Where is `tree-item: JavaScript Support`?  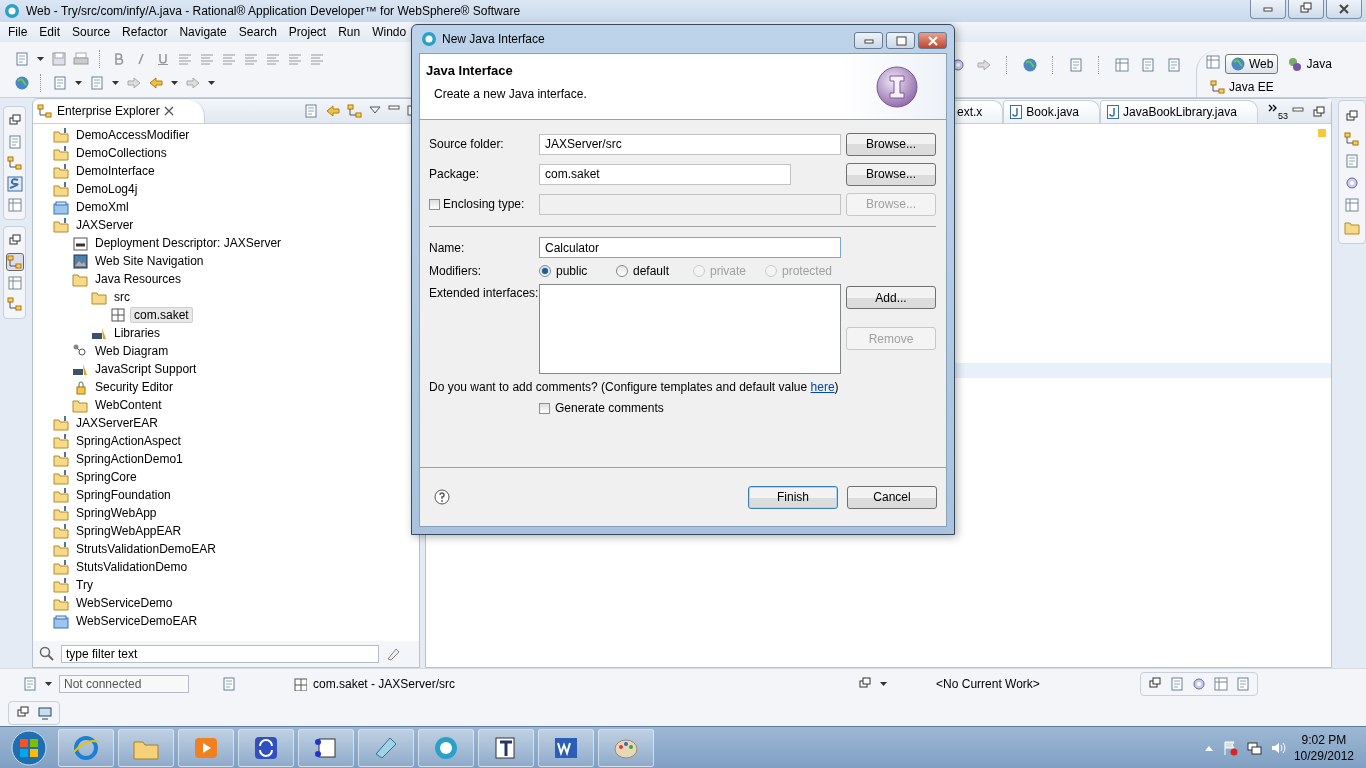
tree-item: JavaScript Support is located at coordinates (146, 369).